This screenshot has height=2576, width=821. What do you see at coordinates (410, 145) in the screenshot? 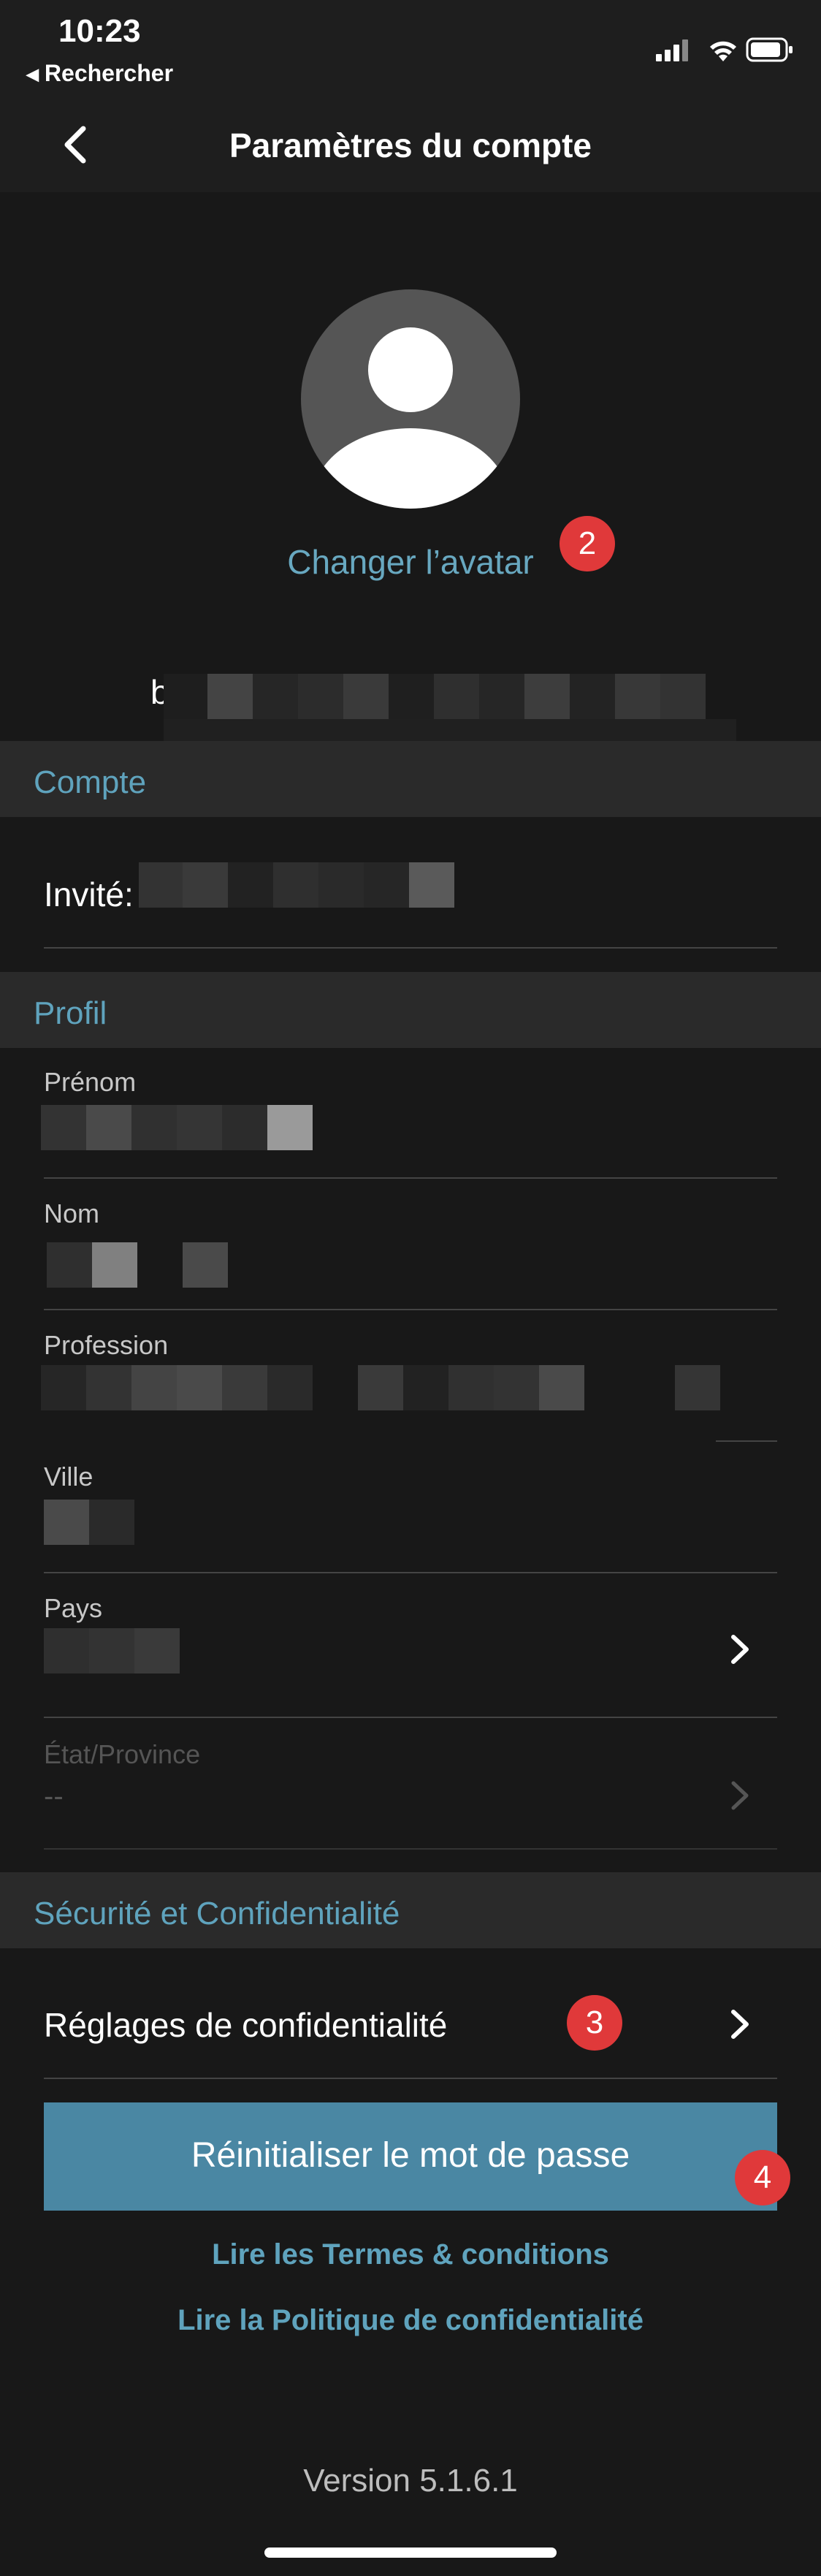
I see `page-title: Paramètres du compte` at bounding box center [410, 145].